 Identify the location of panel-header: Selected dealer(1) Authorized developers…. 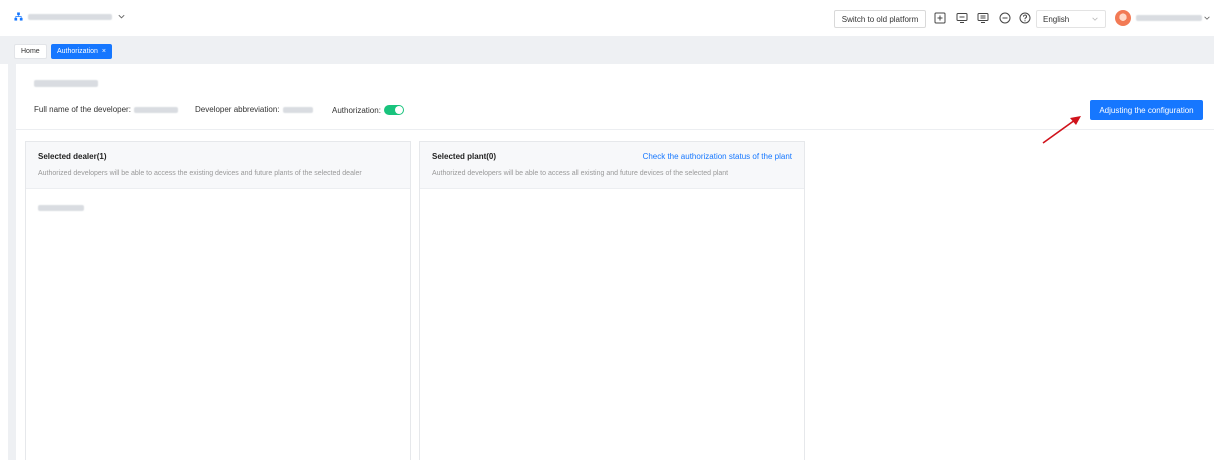
(218, 165).